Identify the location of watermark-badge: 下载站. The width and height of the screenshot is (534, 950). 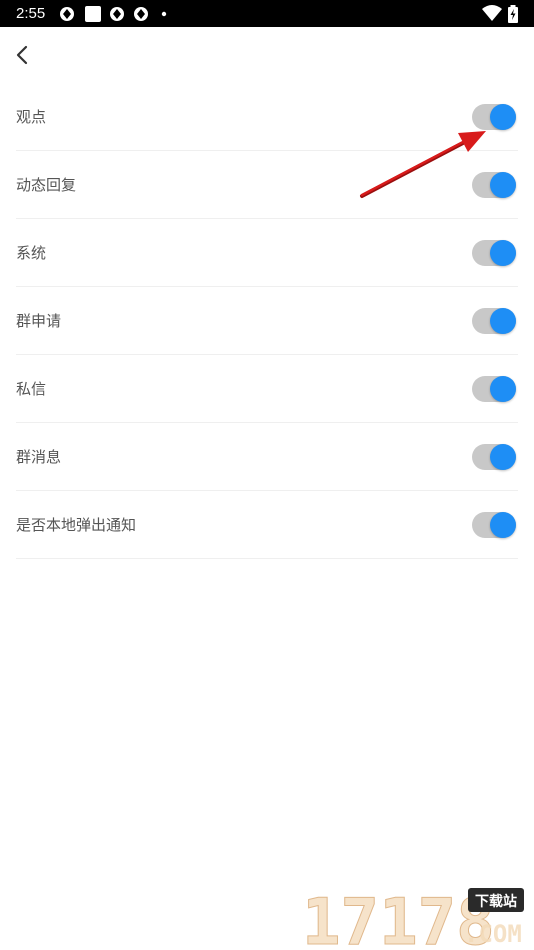
(496, 901).